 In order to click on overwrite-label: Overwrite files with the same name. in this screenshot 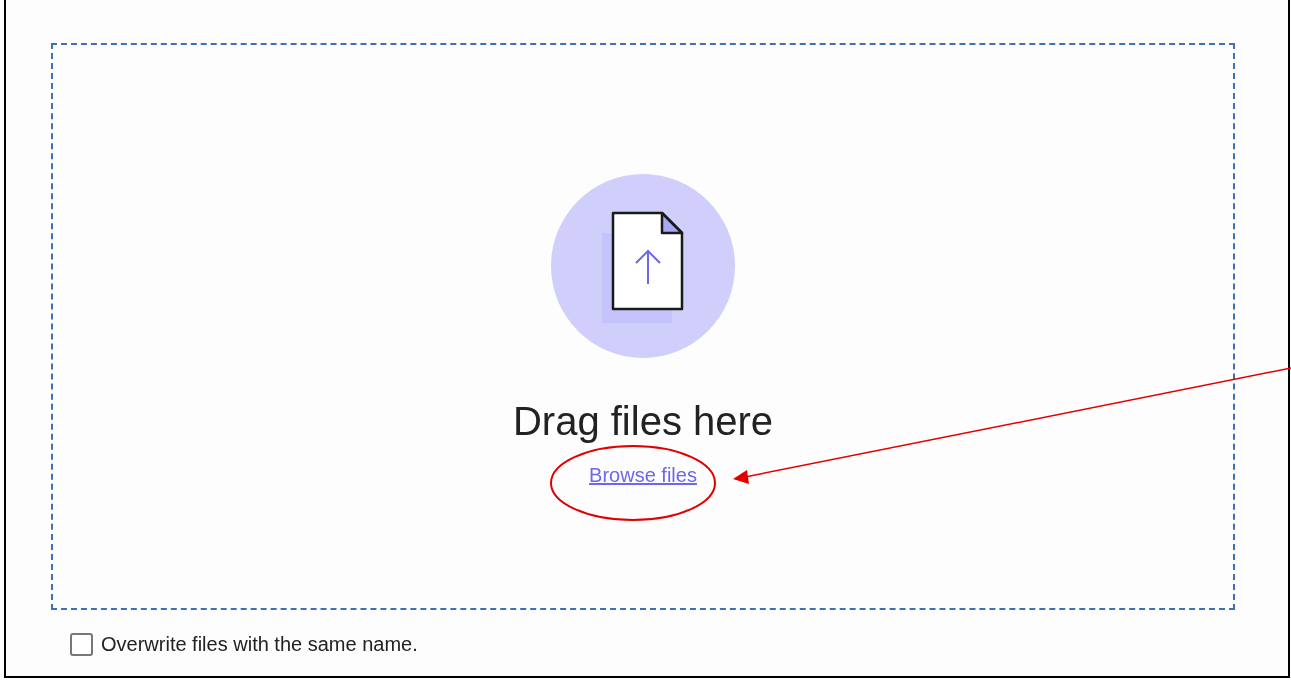, I will do `click(259, 644)`.